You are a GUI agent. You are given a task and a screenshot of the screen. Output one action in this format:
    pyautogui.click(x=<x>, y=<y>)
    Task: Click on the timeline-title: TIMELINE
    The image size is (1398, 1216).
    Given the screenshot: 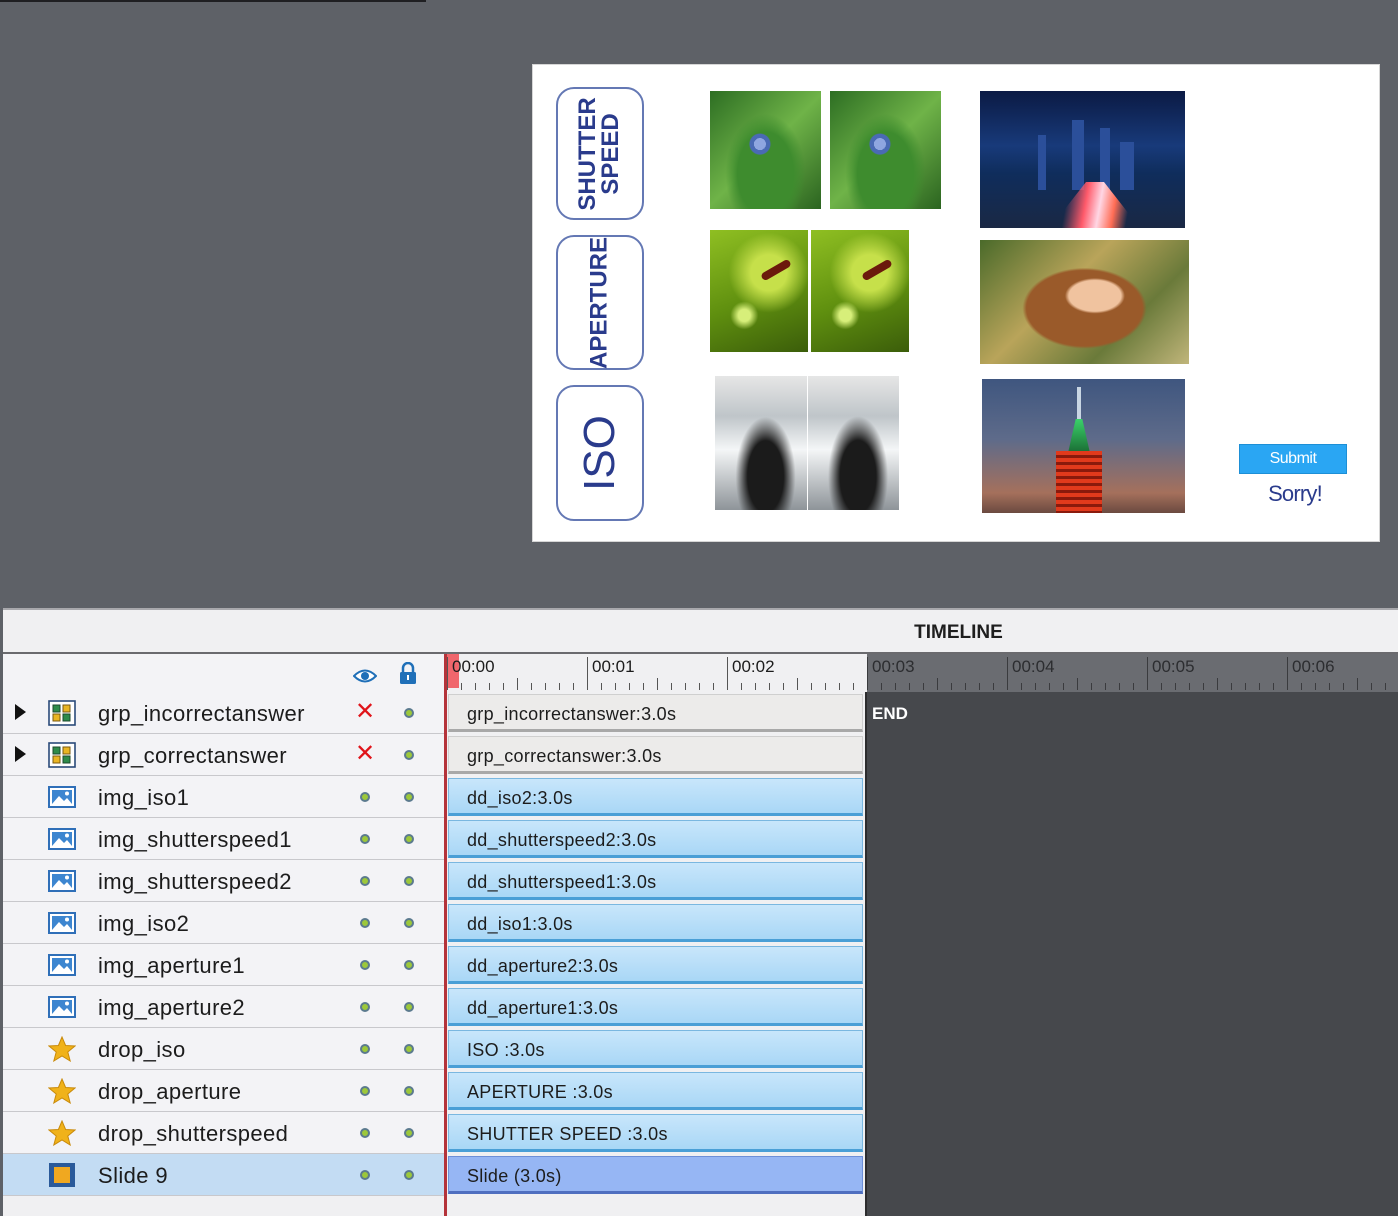 What is the action you would take?
    pyautogui.click(x=958, y=632)
    